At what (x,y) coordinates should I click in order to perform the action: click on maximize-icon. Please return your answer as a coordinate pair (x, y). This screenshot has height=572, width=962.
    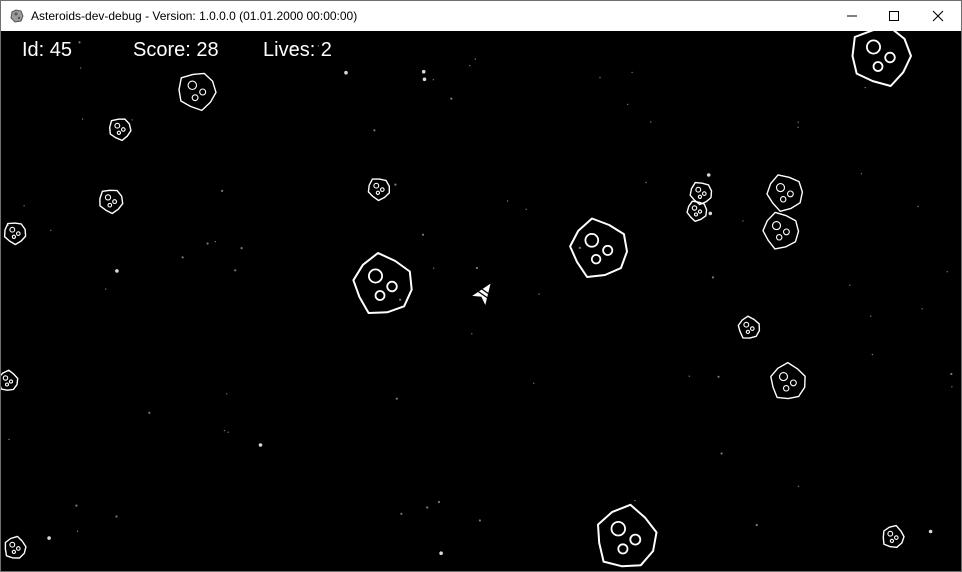
    Looking at the image, I should click on (894, 16).